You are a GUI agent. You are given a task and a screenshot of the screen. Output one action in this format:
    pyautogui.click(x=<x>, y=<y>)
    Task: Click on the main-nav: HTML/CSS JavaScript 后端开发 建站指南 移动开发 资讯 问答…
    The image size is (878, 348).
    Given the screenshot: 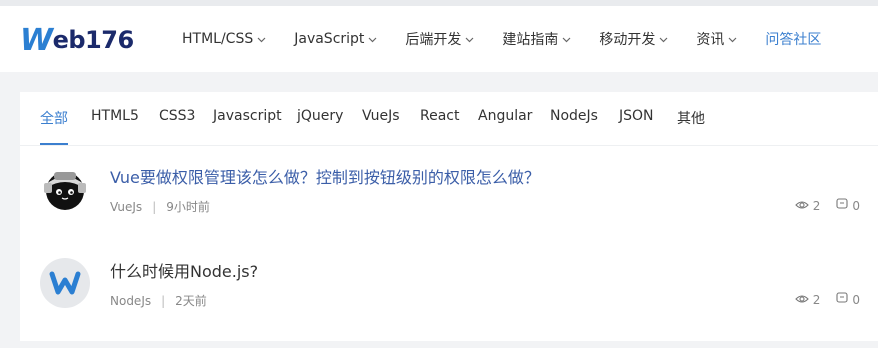 What is the action you would take?
    pyautogui.click(x=515, y=39)
    